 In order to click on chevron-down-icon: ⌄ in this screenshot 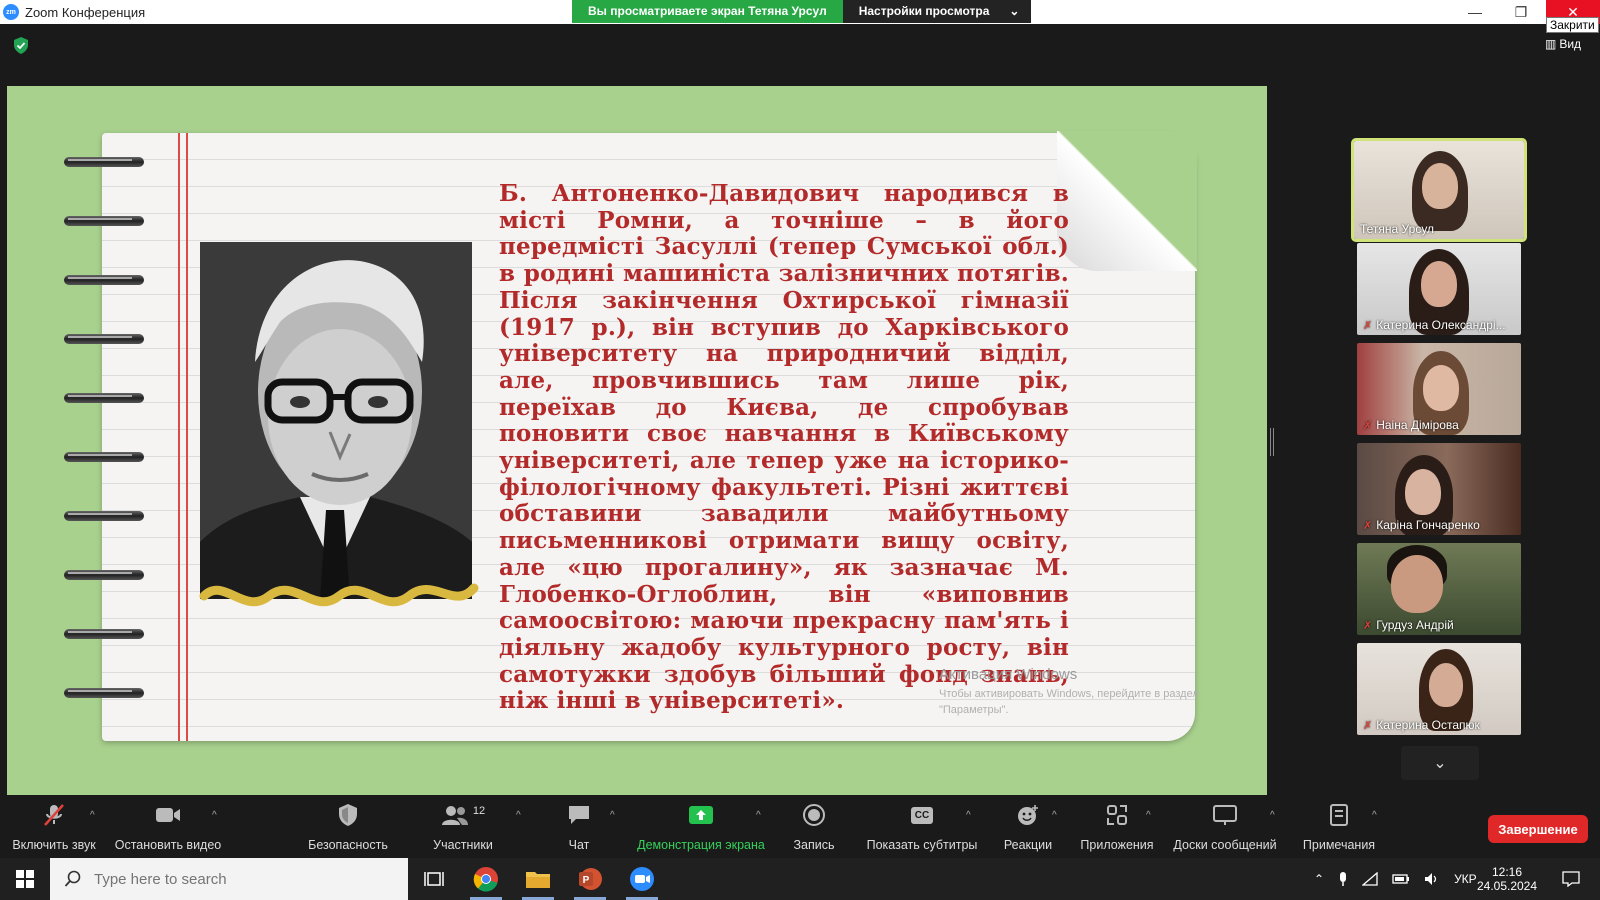, I will do `click(1440, 763)`.